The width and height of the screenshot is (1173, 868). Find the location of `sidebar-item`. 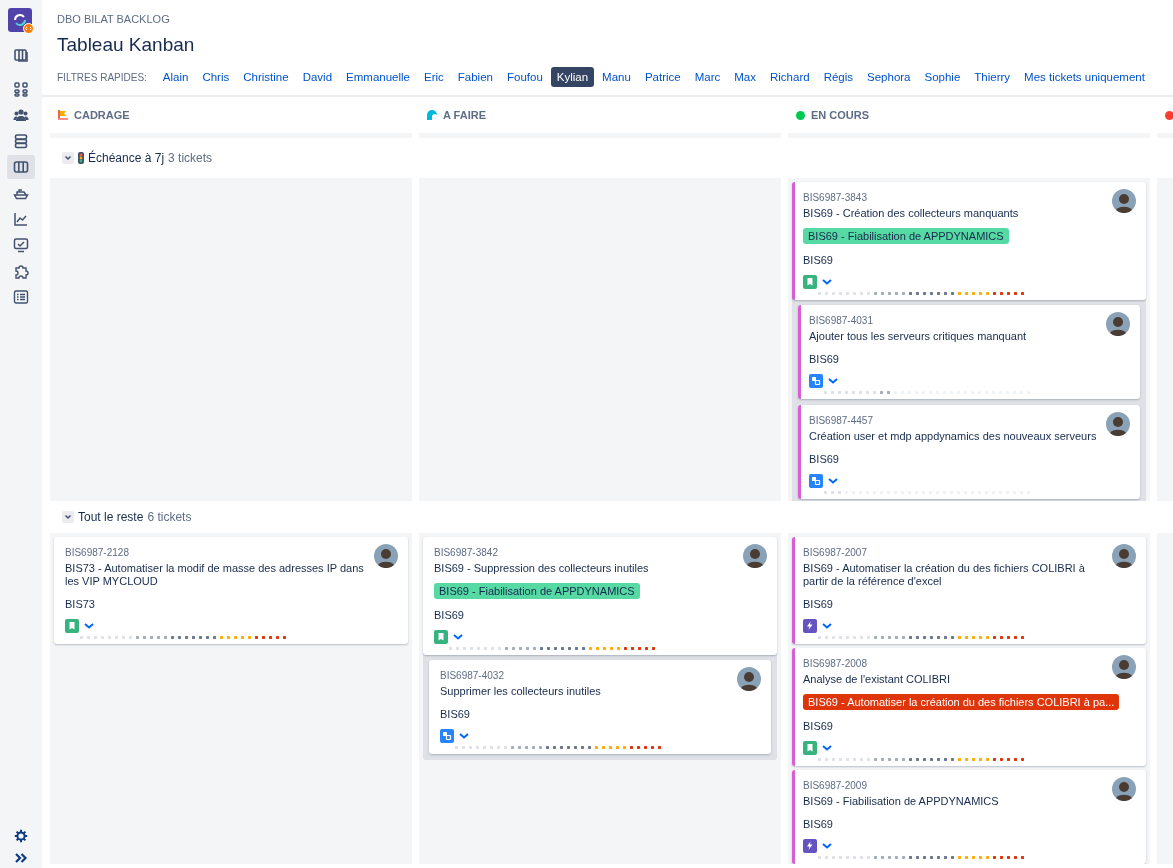

sidebar-item is located at coordinates (21, 167).